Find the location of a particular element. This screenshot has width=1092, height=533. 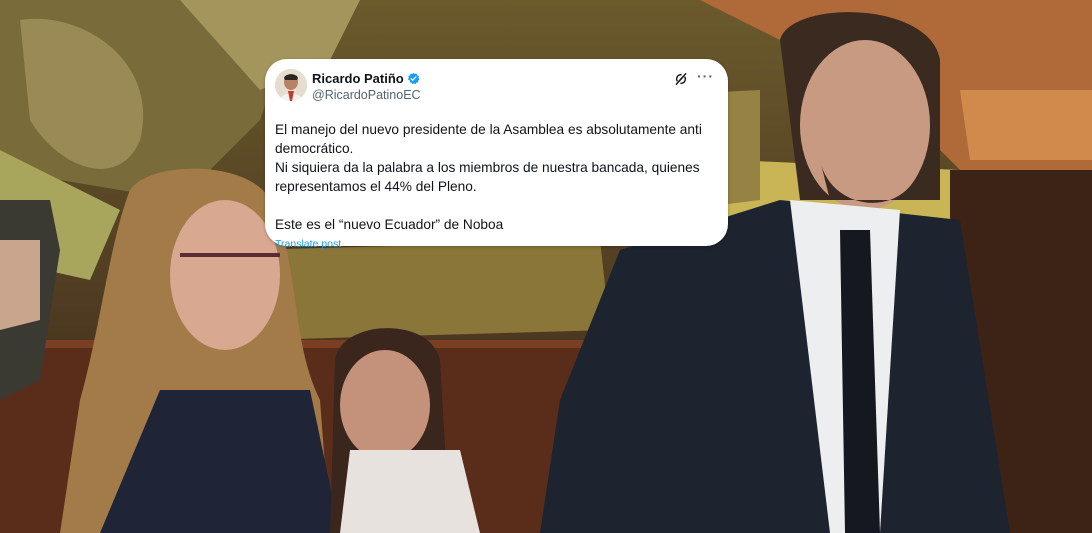

avatar is located at coordinates (291, 85).